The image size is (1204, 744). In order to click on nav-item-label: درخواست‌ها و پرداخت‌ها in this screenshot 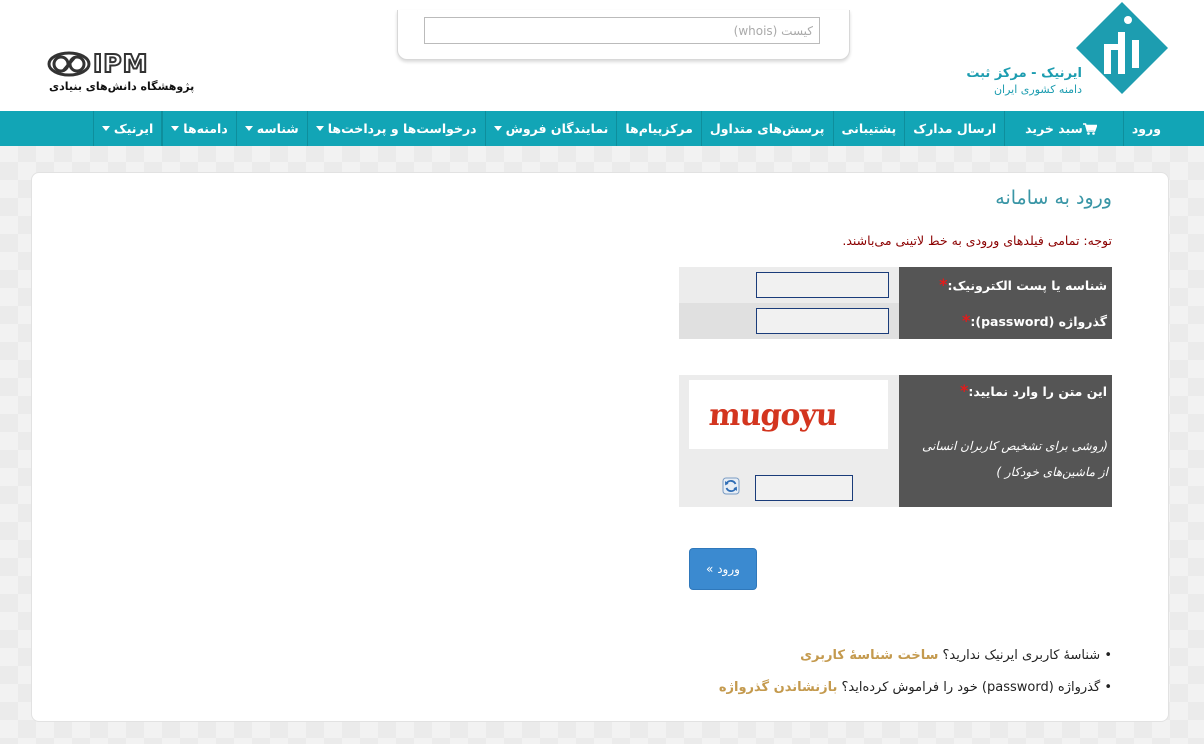, I will do `click(402, 128)`.